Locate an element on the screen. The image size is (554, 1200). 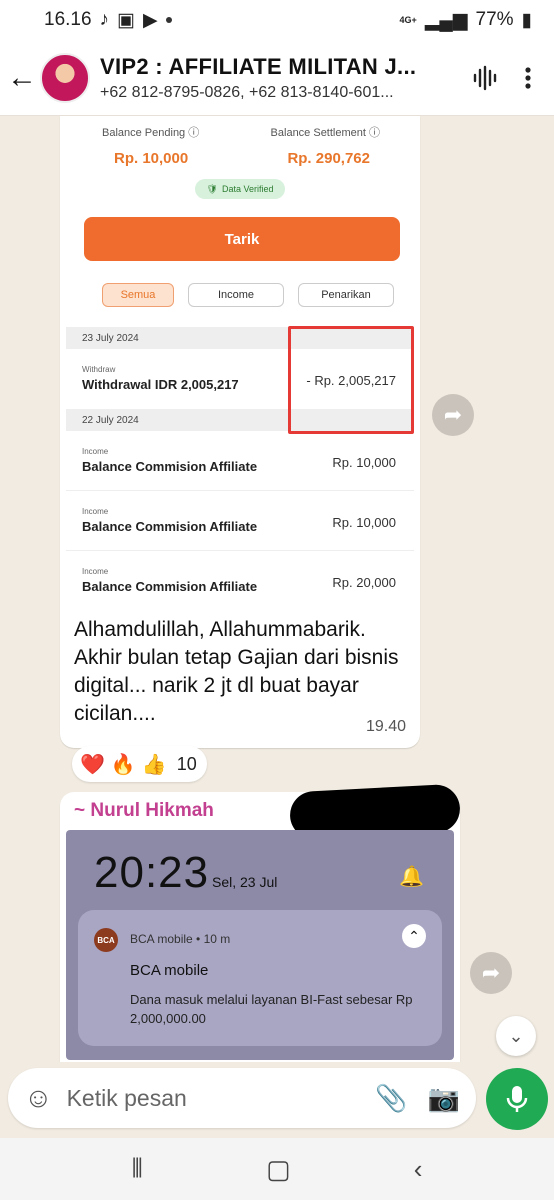
message-input: Ketik pesan is located at coordinates (211, 1098).